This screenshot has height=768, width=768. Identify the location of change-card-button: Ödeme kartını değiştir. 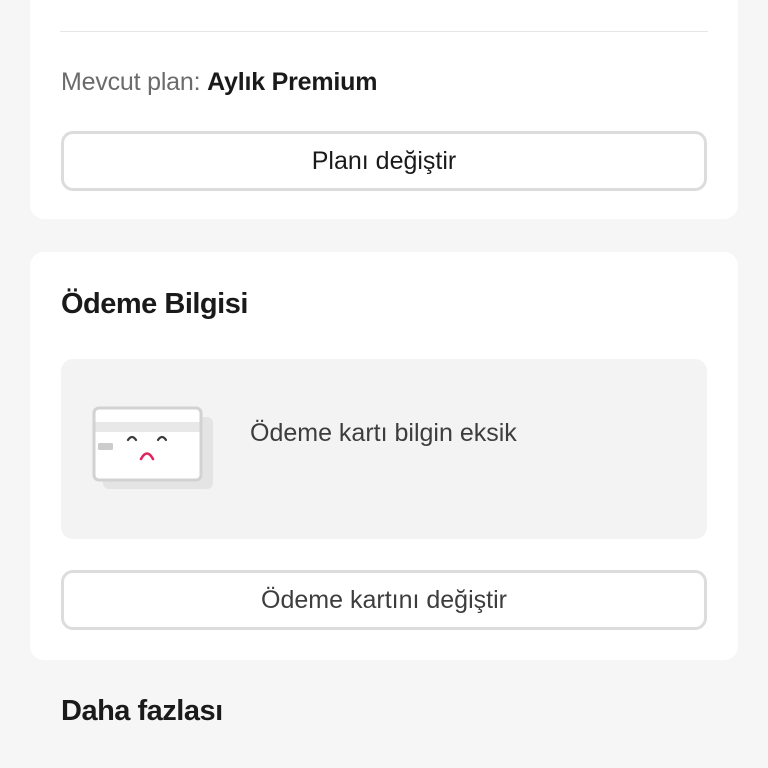
(384, 600).